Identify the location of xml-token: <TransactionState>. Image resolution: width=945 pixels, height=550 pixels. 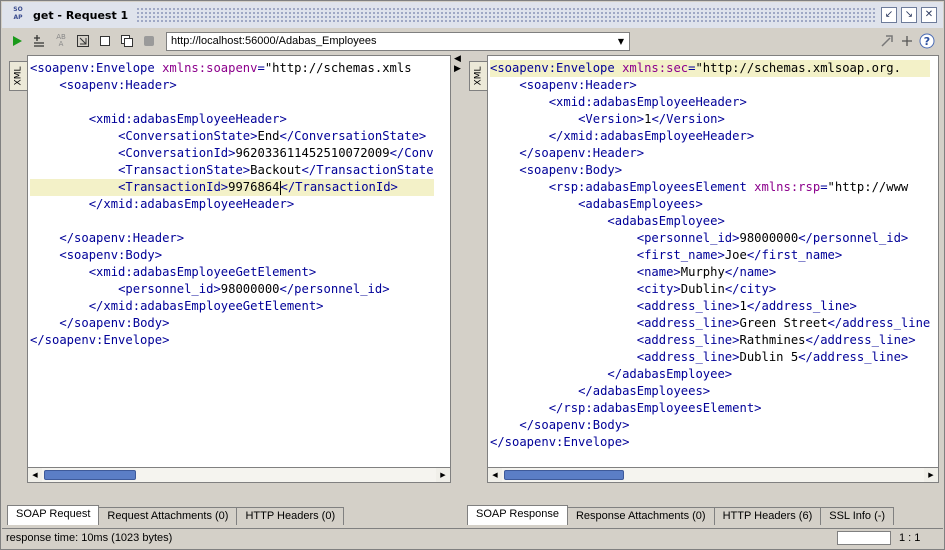
(184, 170).